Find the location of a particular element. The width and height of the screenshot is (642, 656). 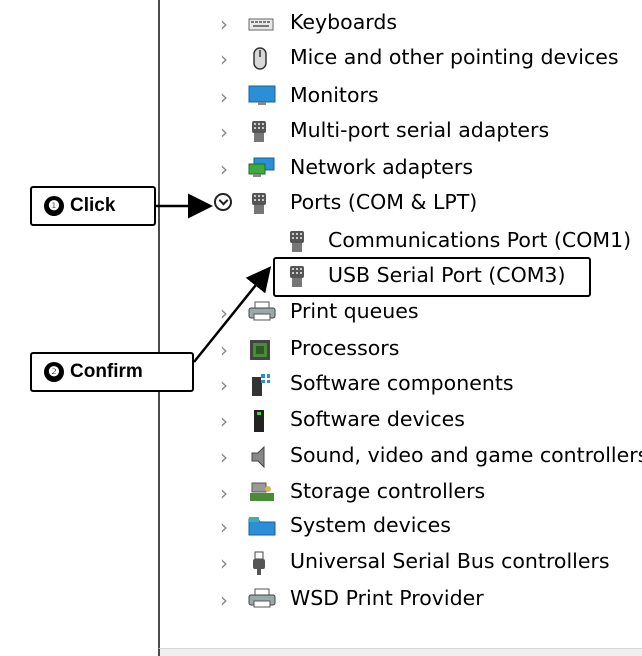

tree-item: › Network adapters is located at coordinates (401, 168).